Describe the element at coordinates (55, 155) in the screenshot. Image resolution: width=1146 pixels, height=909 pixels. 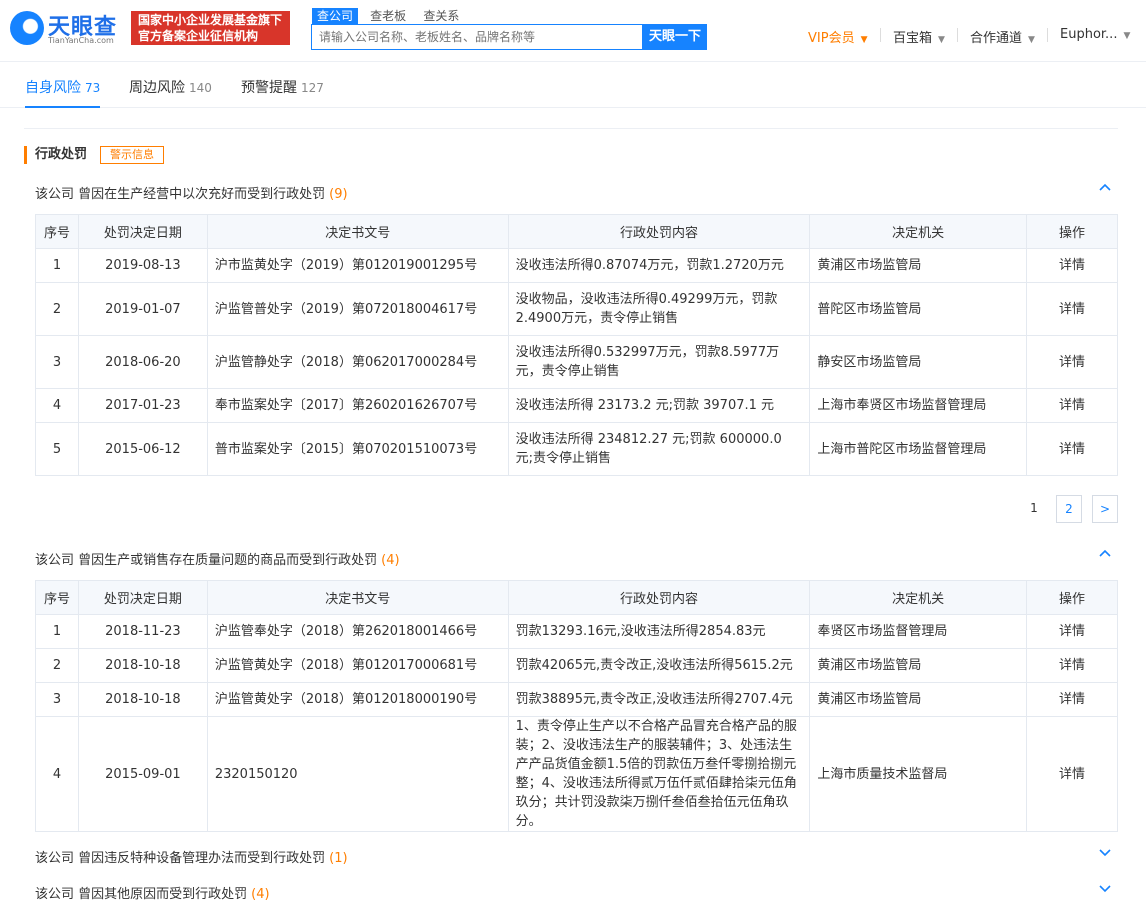
I see `section-title: 行政处罚` at that location.